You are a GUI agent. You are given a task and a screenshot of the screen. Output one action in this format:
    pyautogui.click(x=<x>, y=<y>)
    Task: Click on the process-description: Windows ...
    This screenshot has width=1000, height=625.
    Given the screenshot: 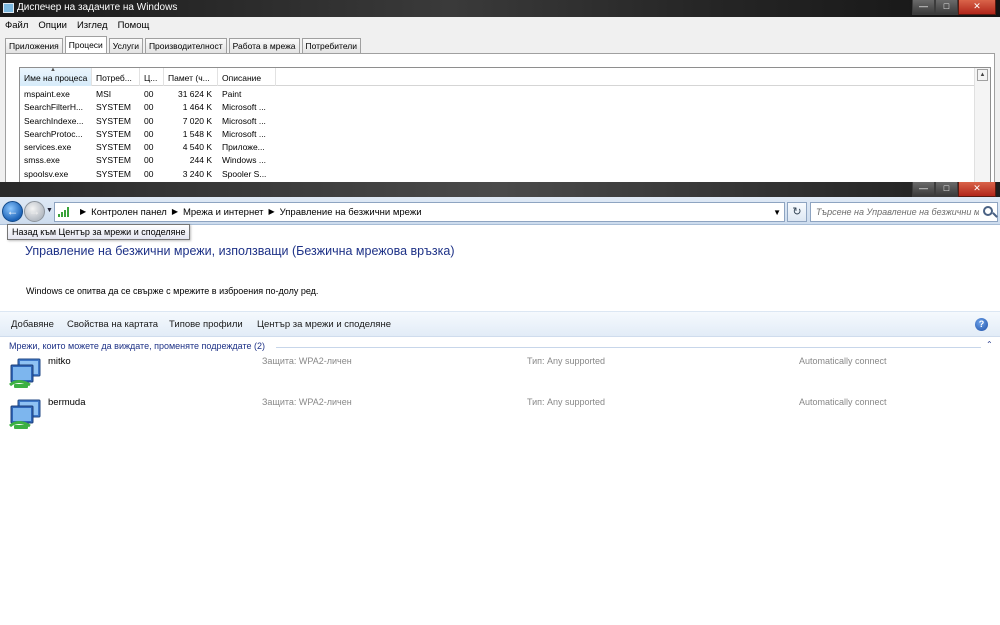 What is the action you would take?
    pyautogui.click(x=244, y=160)
    